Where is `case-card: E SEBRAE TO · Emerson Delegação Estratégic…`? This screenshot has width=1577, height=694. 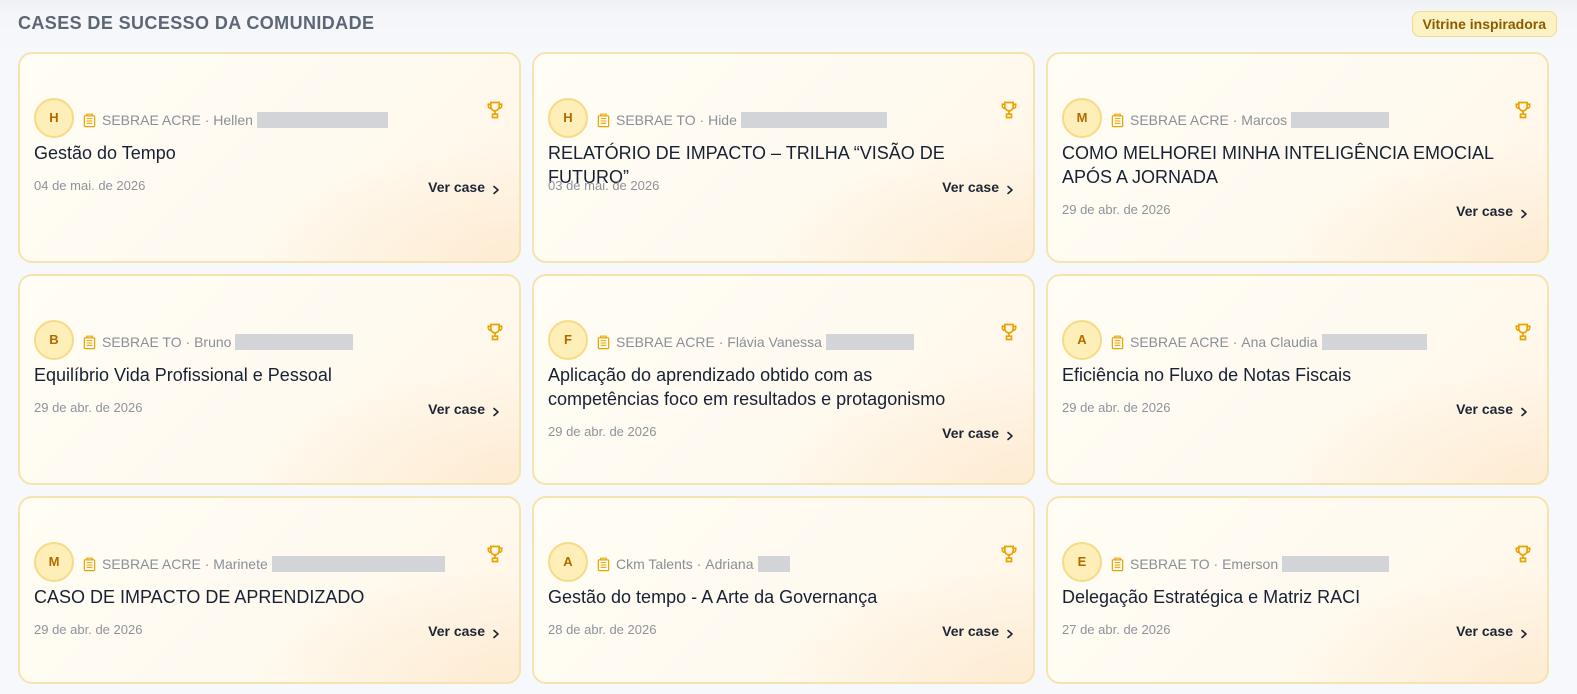 case-card: E SEBRAE TO · Emerson Delegação Estratégic… is located at coordinates (1297, 590).